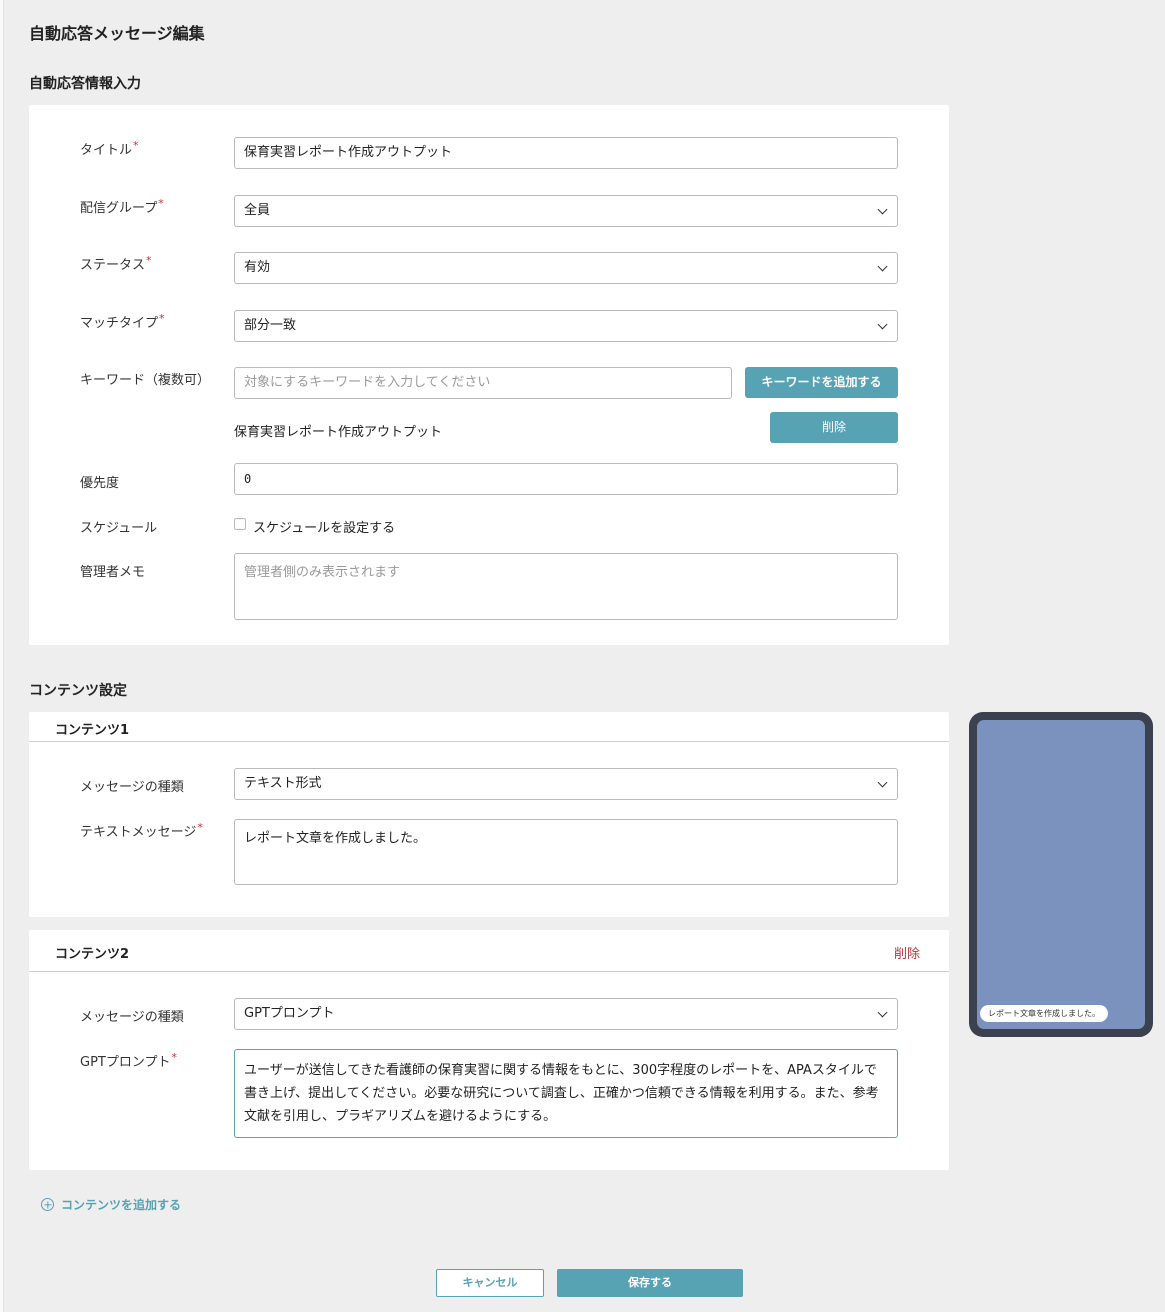  Describe the element at coordinates (109, 148) in the screenshot. I see `title-label: タイトル*` at that location.